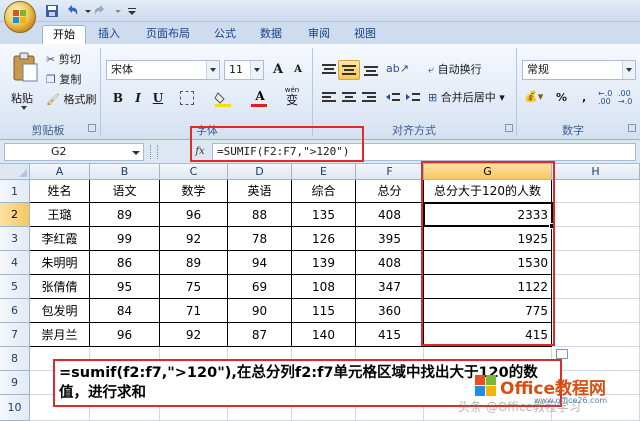 The width and height of the screenshot is (640, 421). What do you see at coordinates (390, 191) in the screenshot?
I see `header-cell: 总分` at bounding box center [390, 191].